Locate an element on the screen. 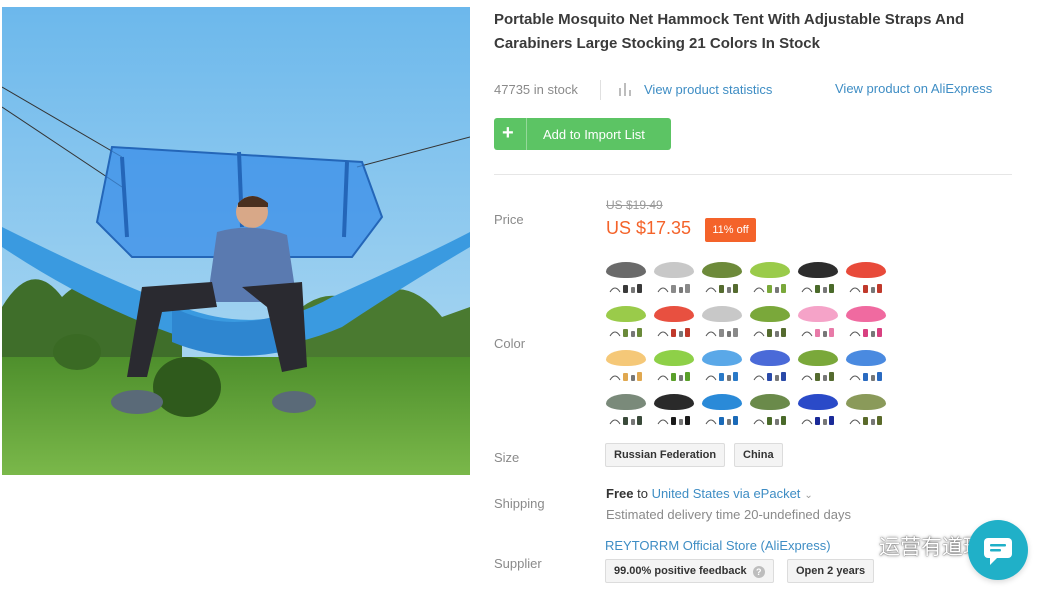  button-separator is located at coordinates (526, 134).